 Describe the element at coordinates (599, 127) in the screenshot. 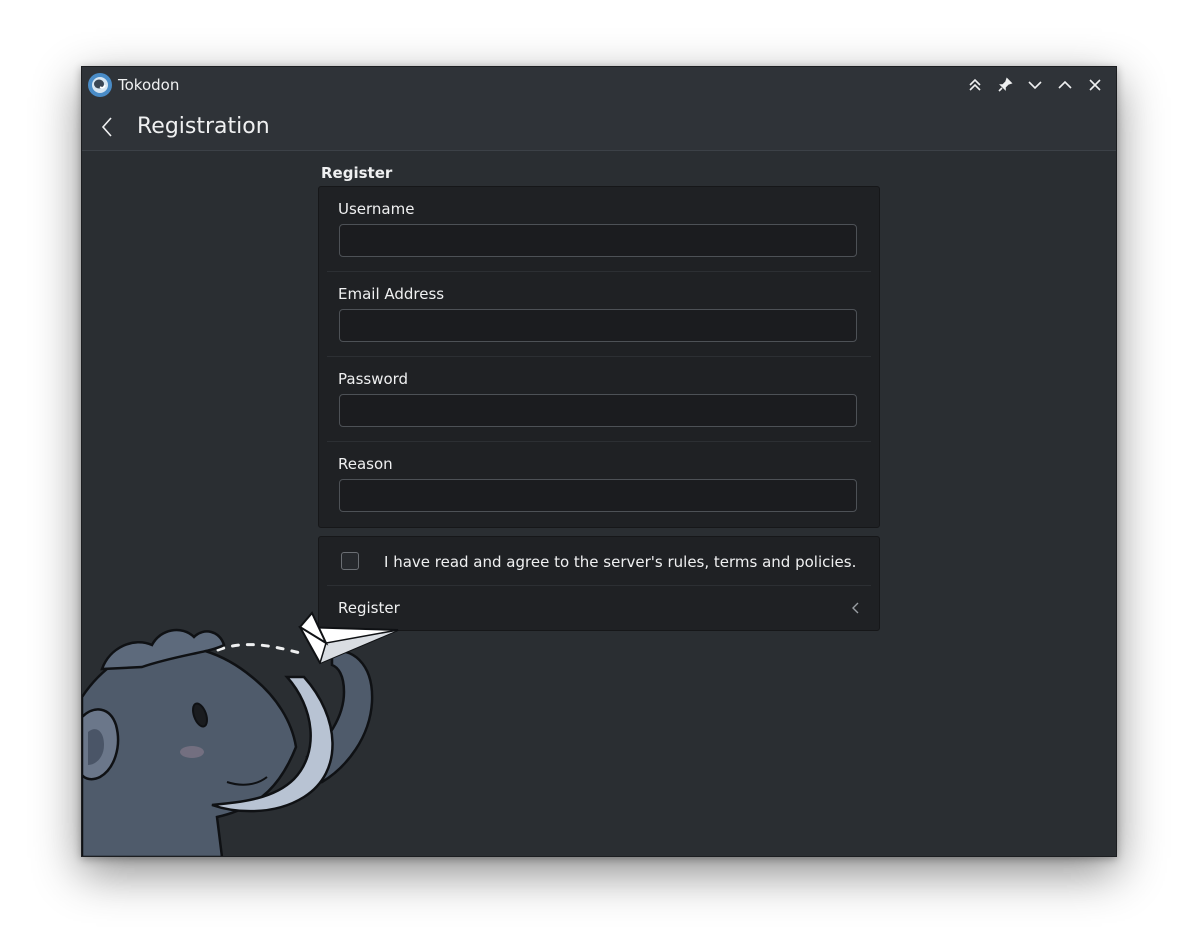

I see `page-header: Registration` at that location.